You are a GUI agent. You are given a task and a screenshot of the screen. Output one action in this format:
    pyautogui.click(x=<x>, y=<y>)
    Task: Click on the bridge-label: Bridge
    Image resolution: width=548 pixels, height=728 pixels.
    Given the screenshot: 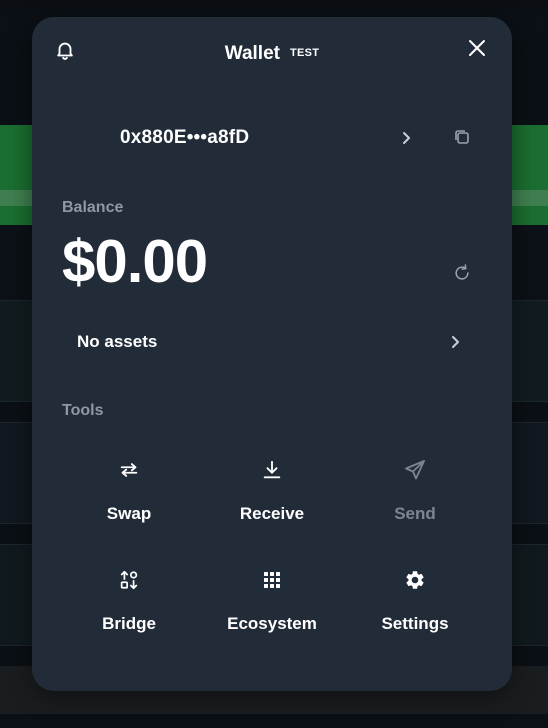 What is the action you would take?
    pyautogui.click(x=129, y=623)
    